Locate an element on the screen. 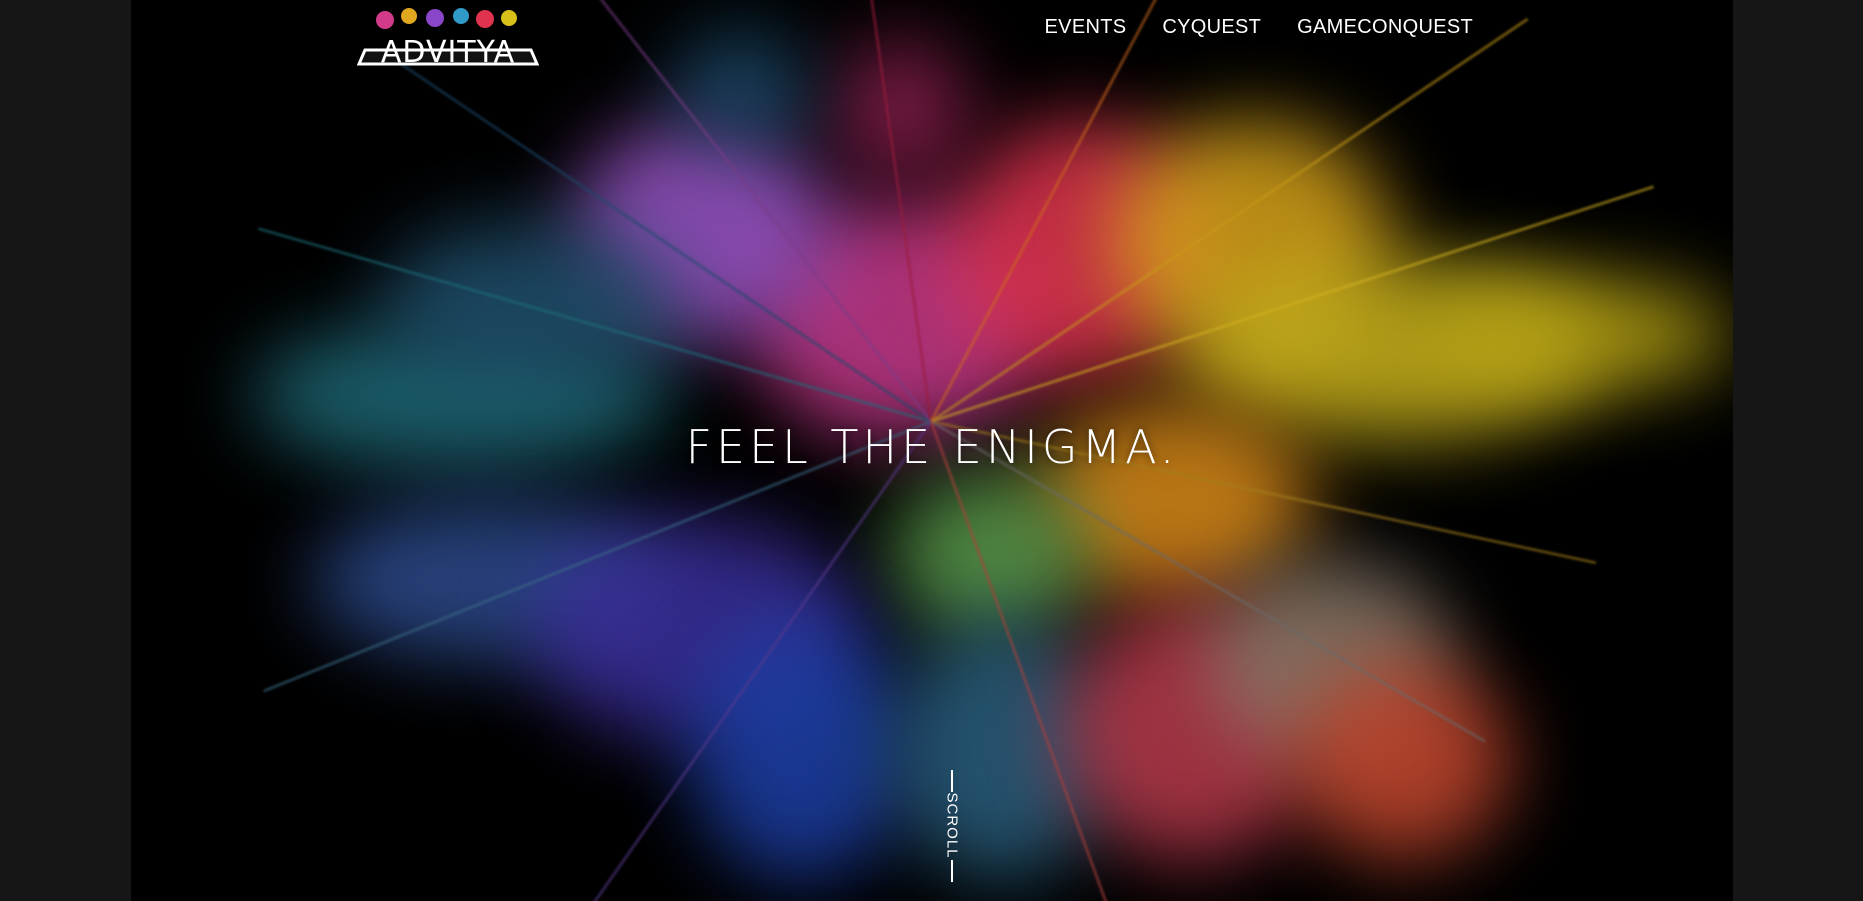 This screenshot has height=901, width=1863. nav-link-cyquest: CYQUEST is located at coordinates (1211, 27).